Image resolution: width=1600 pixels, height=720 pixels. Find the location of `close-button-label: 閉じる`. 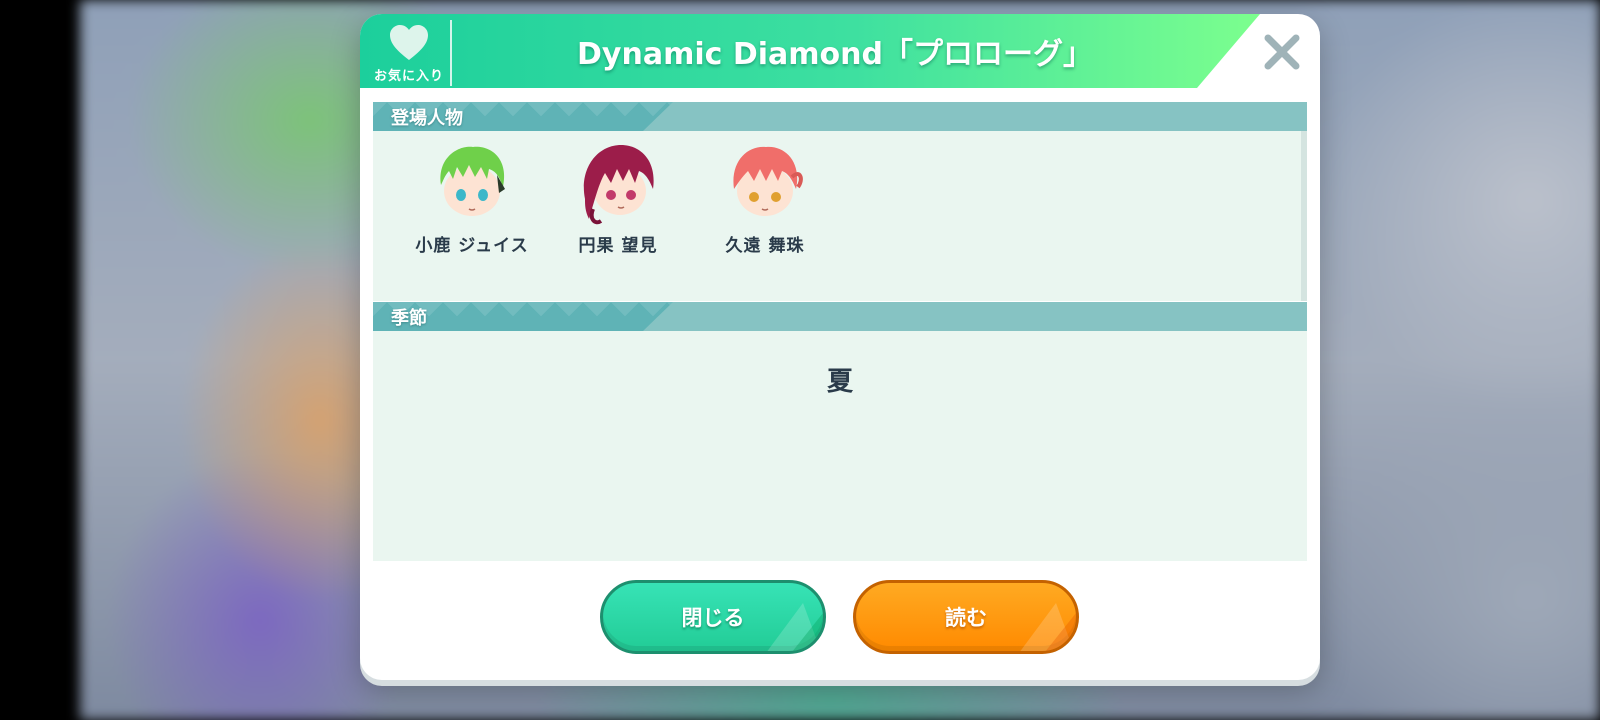

close-button-label: 閉じる is located at coordinates (713, 618).